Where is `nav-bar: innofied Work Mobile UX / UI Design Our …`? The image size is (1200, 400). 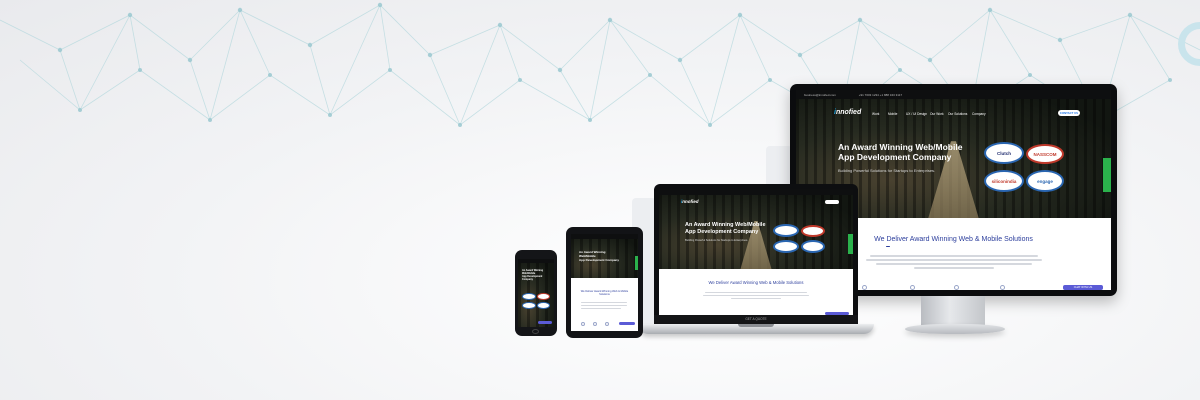
nav-bar: innofied Work Mobile UX / UI Design Our … is located at coordinates (953, 114).